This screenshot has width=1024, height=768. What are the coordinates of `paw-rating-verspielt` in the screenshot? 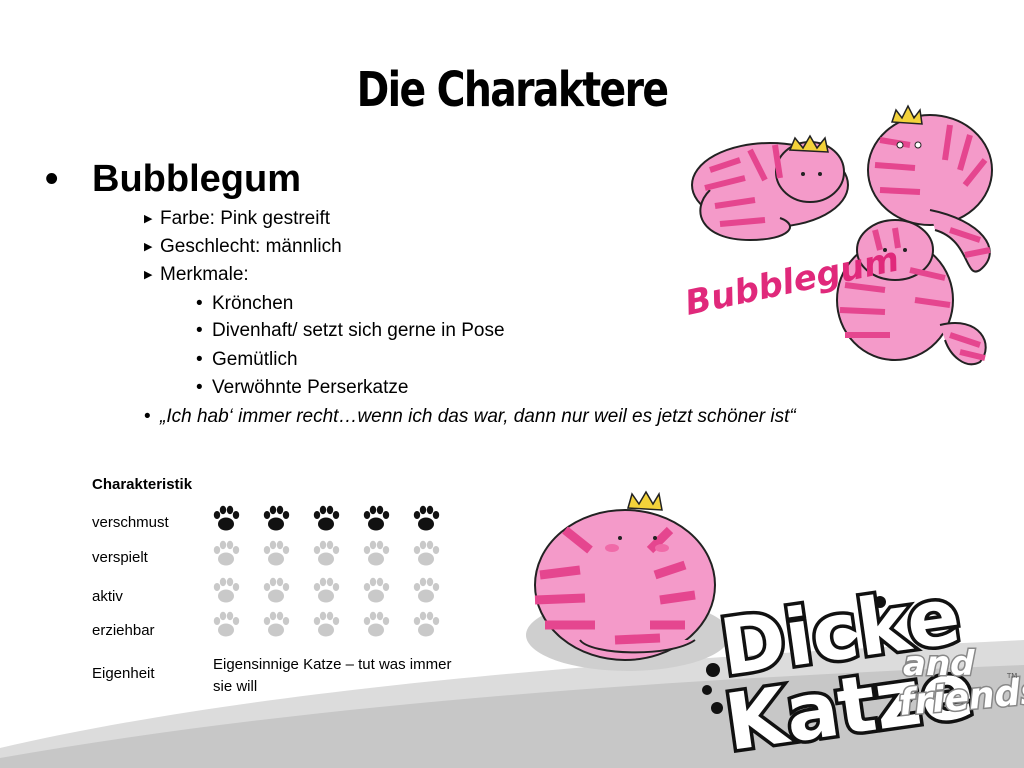 It's located at (330, 554).